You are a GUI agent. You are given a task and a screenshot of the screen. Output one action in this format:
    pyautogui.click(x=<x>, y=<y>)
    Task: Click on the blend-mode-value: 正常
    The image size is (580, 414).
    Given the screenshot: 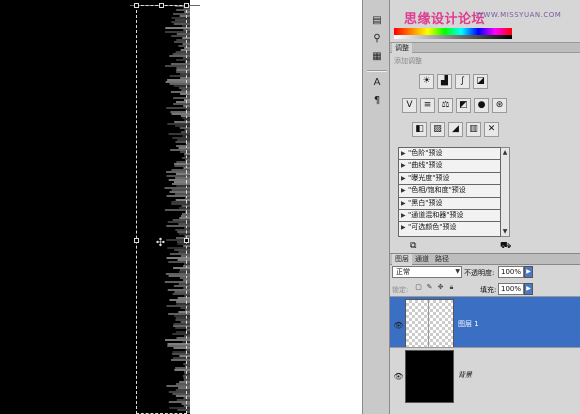 What is the action you would take?
    pyautogui.click(x=403, y=272)
    